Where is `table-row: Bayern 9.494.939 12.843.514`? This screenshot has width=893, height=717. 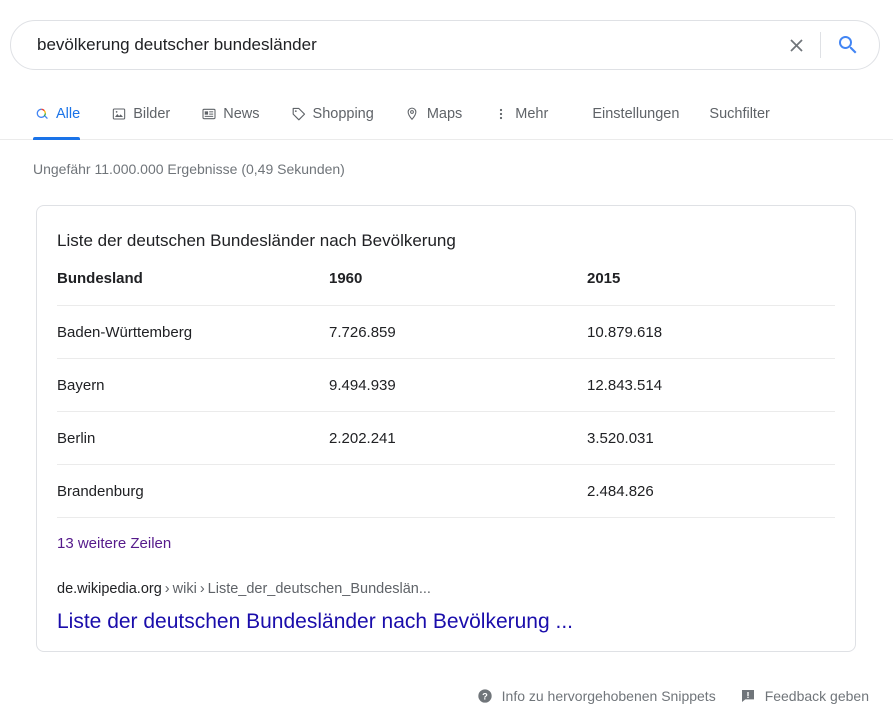
table-row: Bayern 9.494.939 12.843.514 is located at coordinates (446, 385).